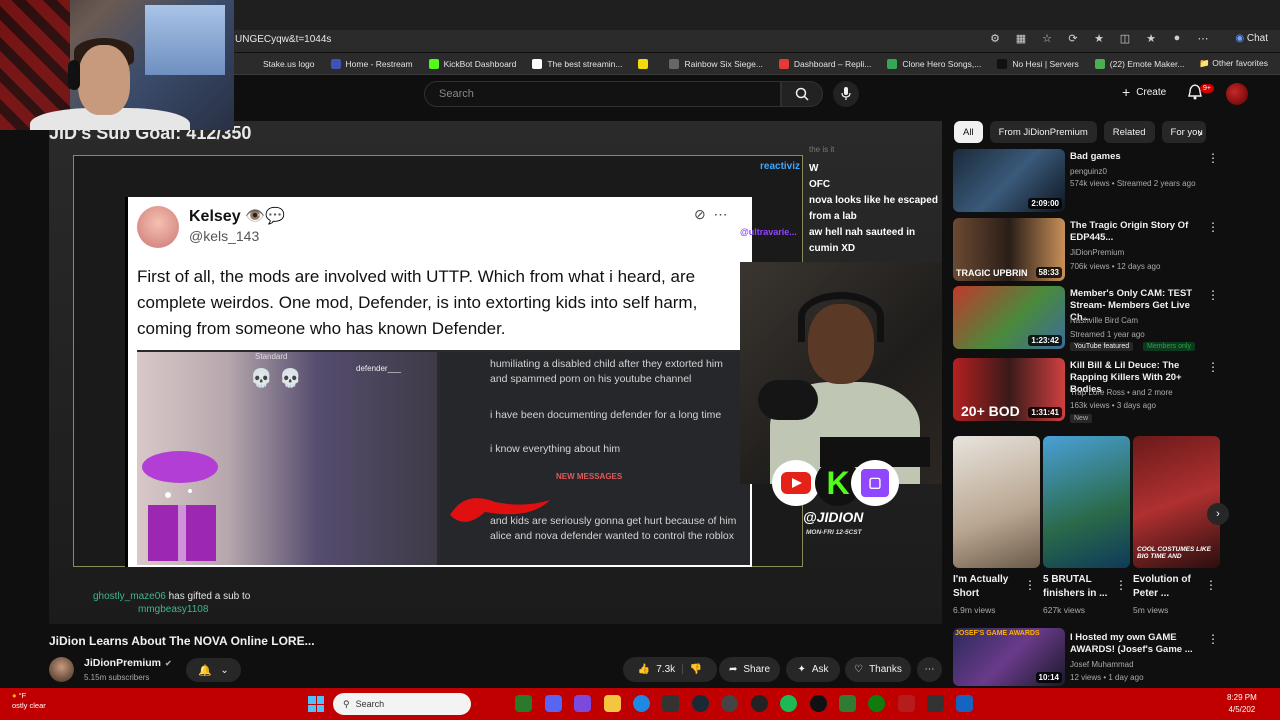 This screenshot has height=720, width=1280. I want to click on split-icon: ◫, so click(1125, 38).